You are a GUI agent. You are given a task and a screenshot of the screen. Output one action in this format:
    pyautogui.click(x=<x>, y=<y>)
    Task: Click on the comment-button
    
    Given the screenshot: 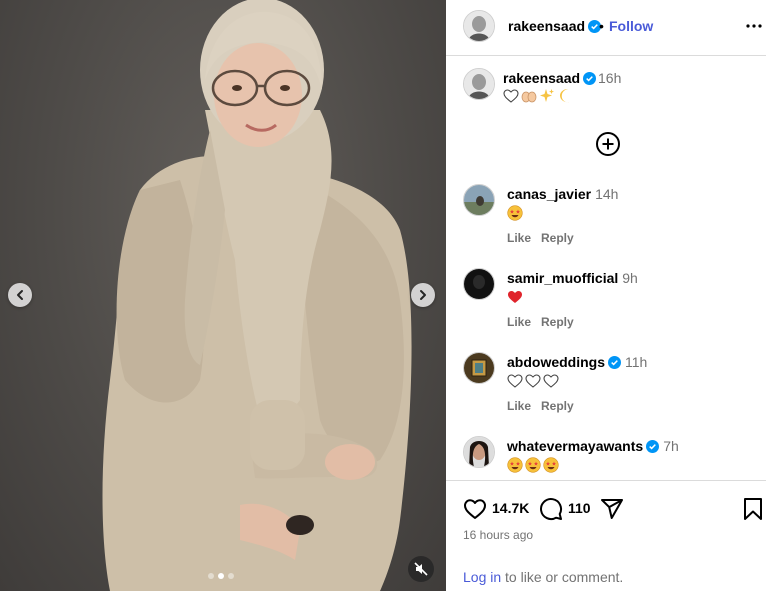 What is the action you would take?
    pyautogui.click(x=551, y=509)
    